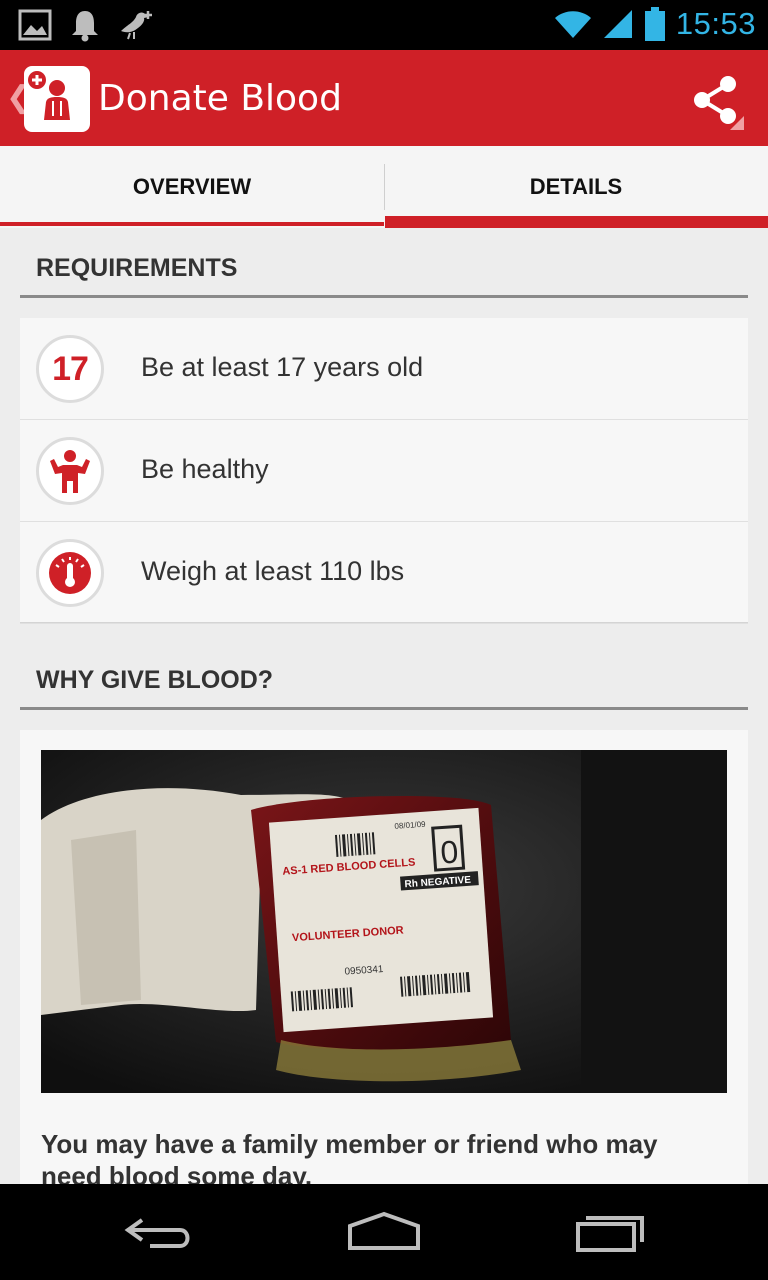 The image size is (768, 1280). Describe the element at coordinates (70, 573) in the screenshot. I see `scale-gauge-icon` at that location.